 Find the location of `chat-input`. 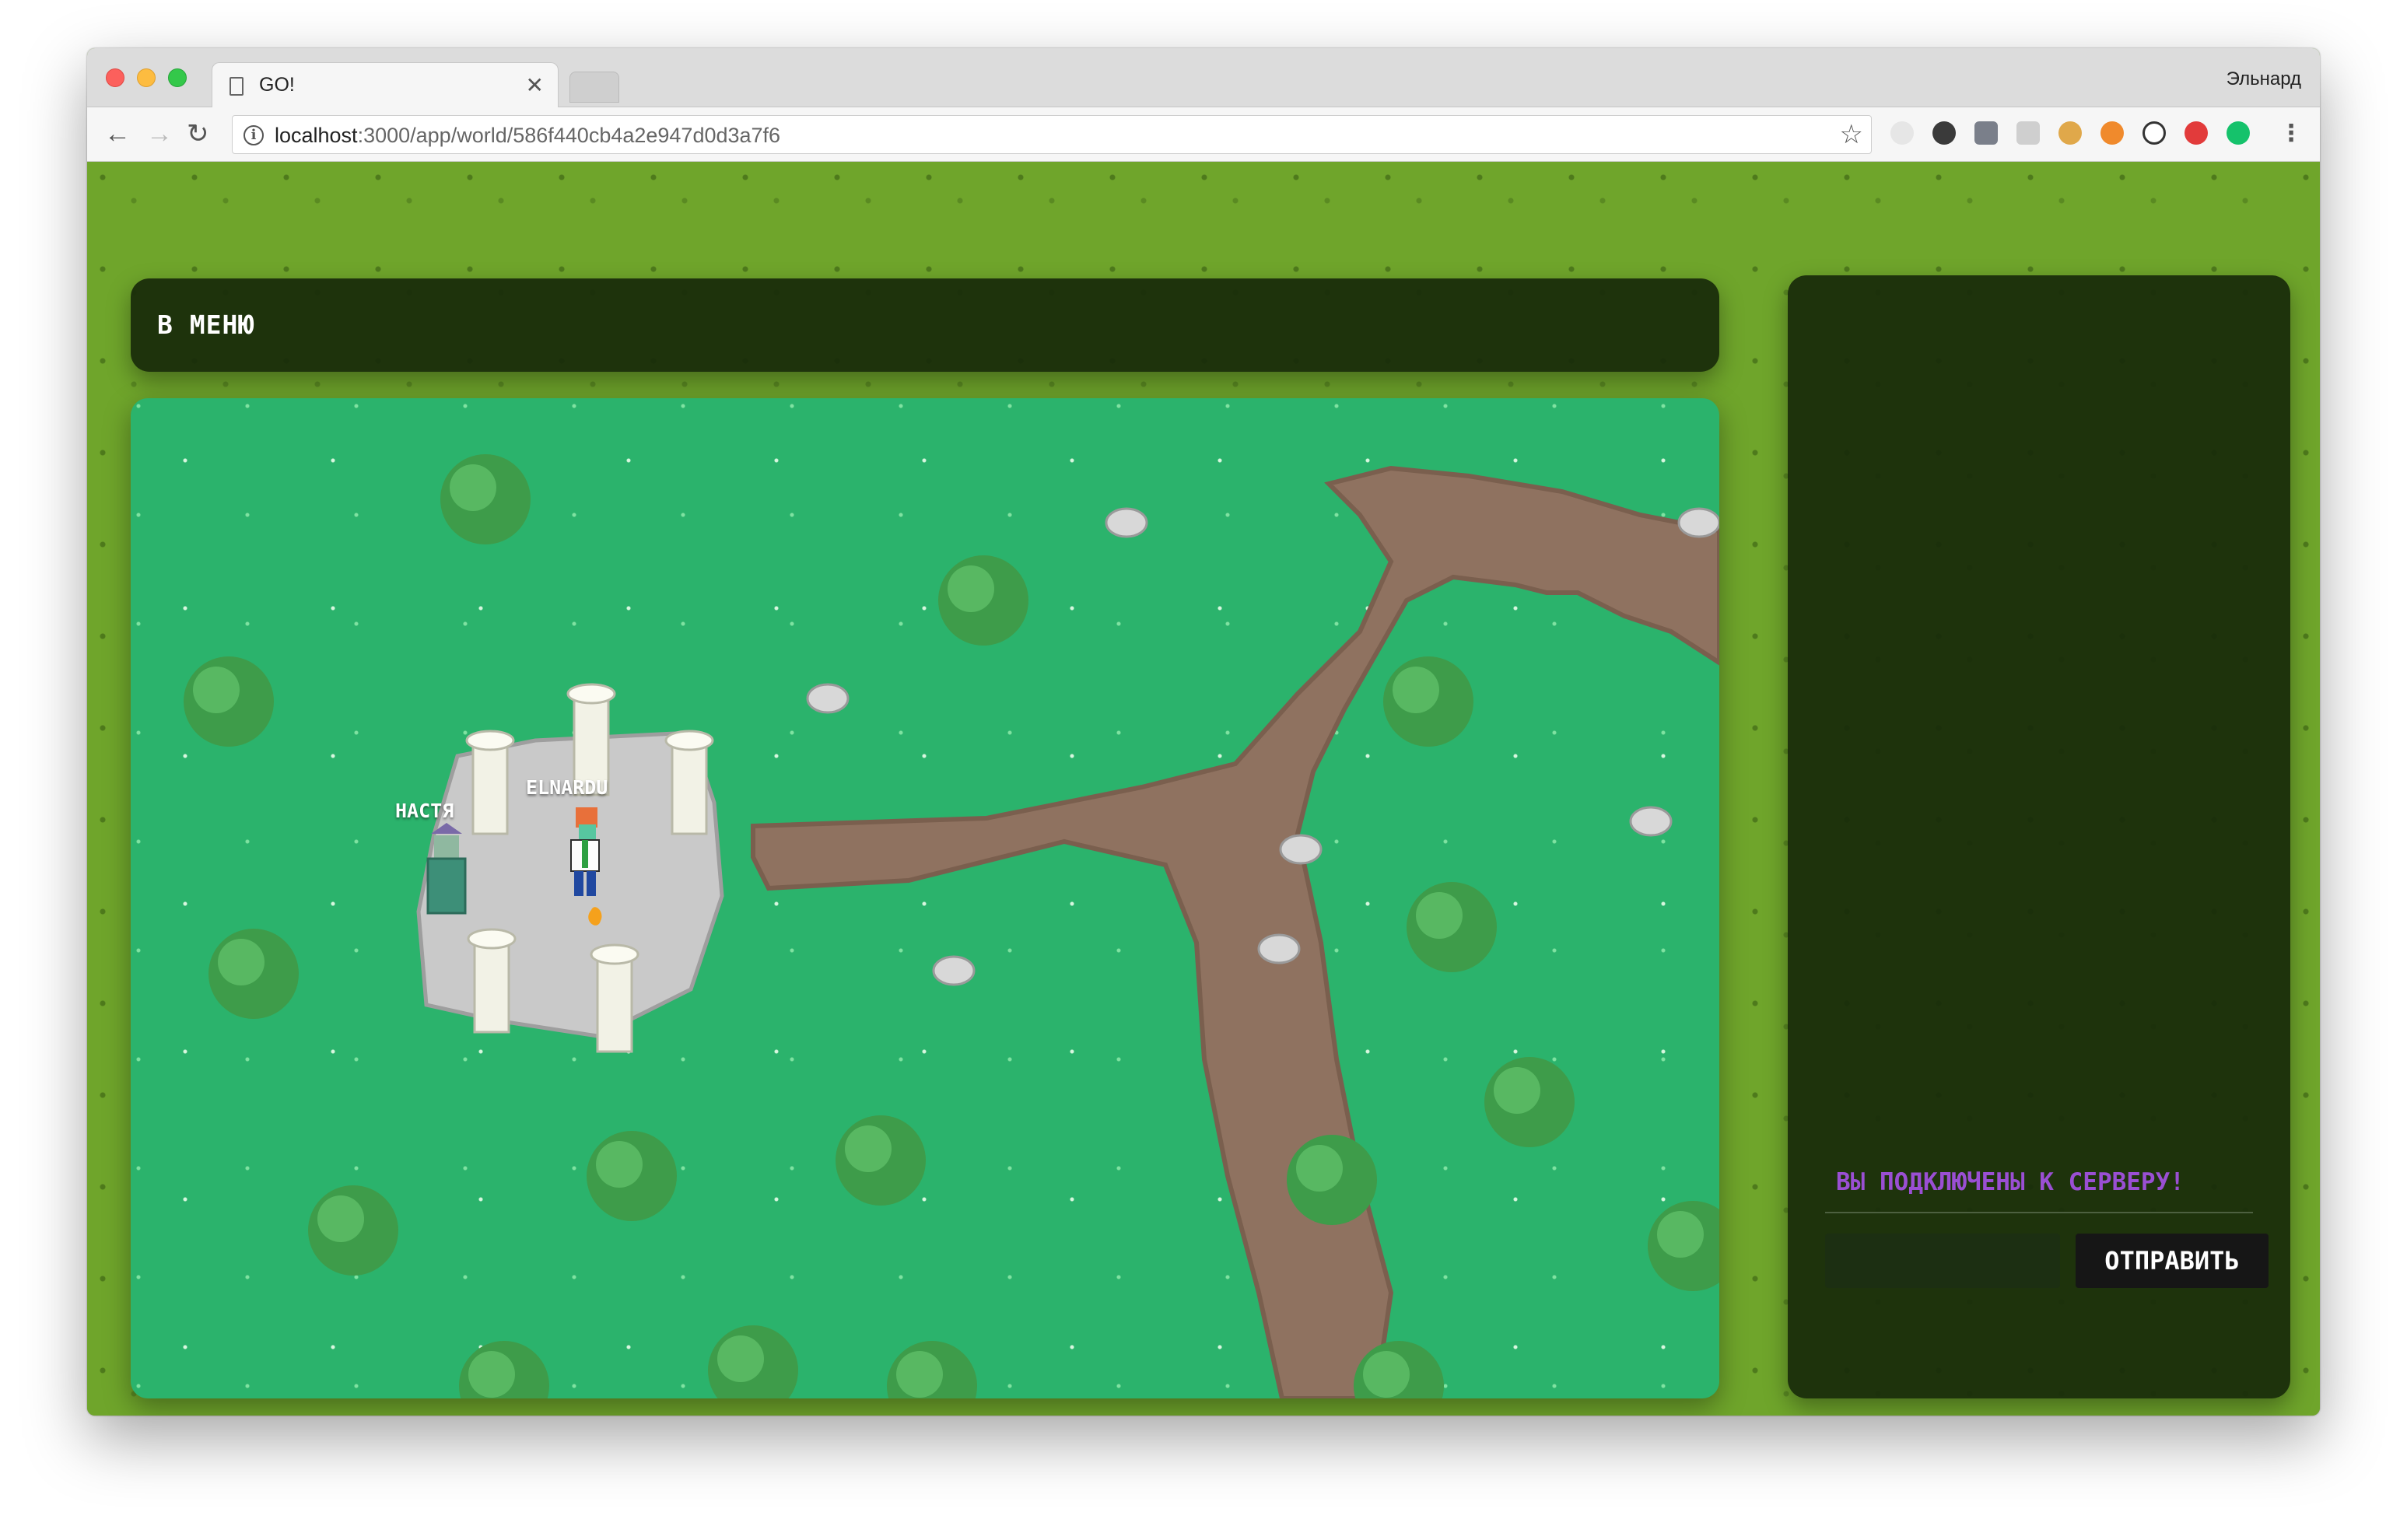

chat-input is located at coordinates (1942, 1261).